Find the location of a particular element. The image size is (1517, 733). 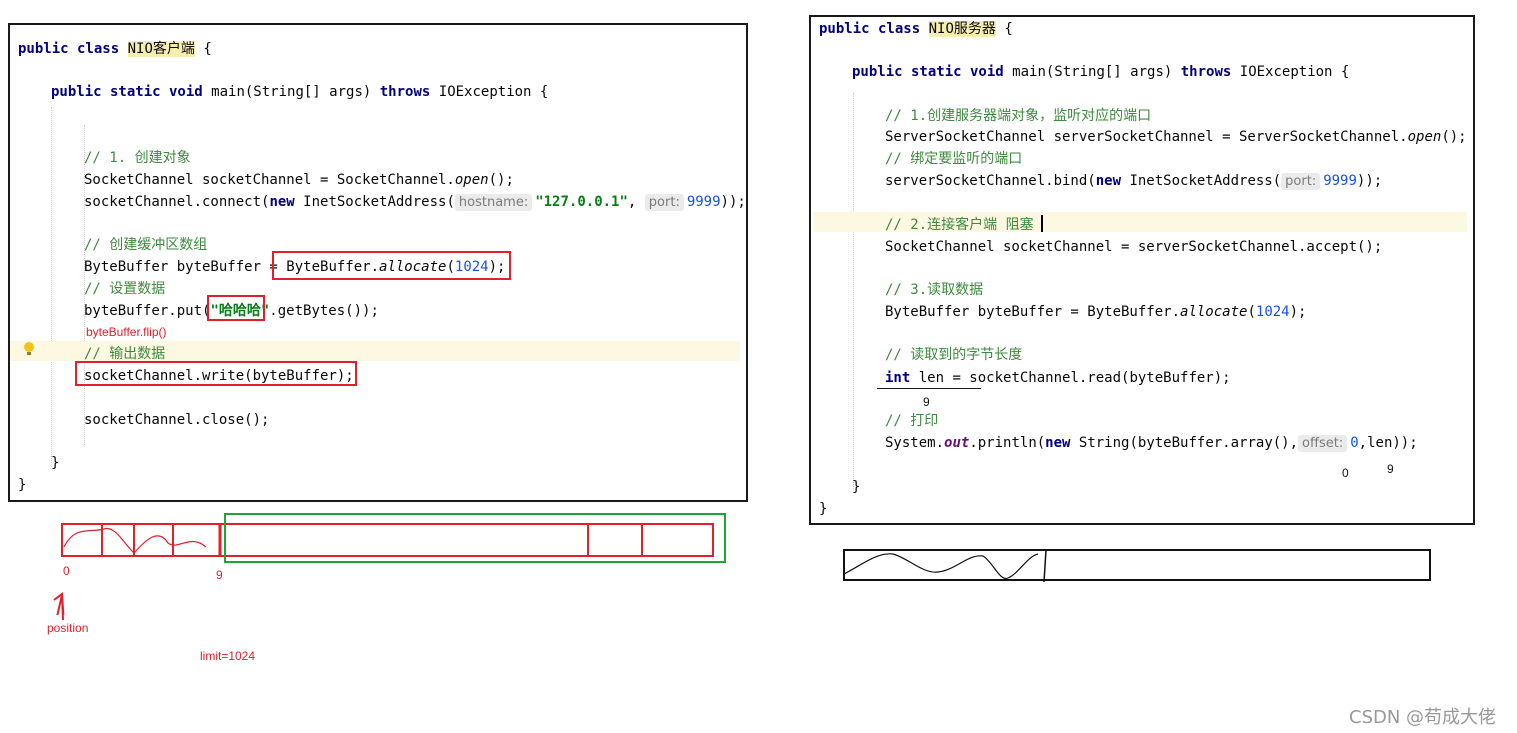

position-marker is located at coordinates (58, 606).